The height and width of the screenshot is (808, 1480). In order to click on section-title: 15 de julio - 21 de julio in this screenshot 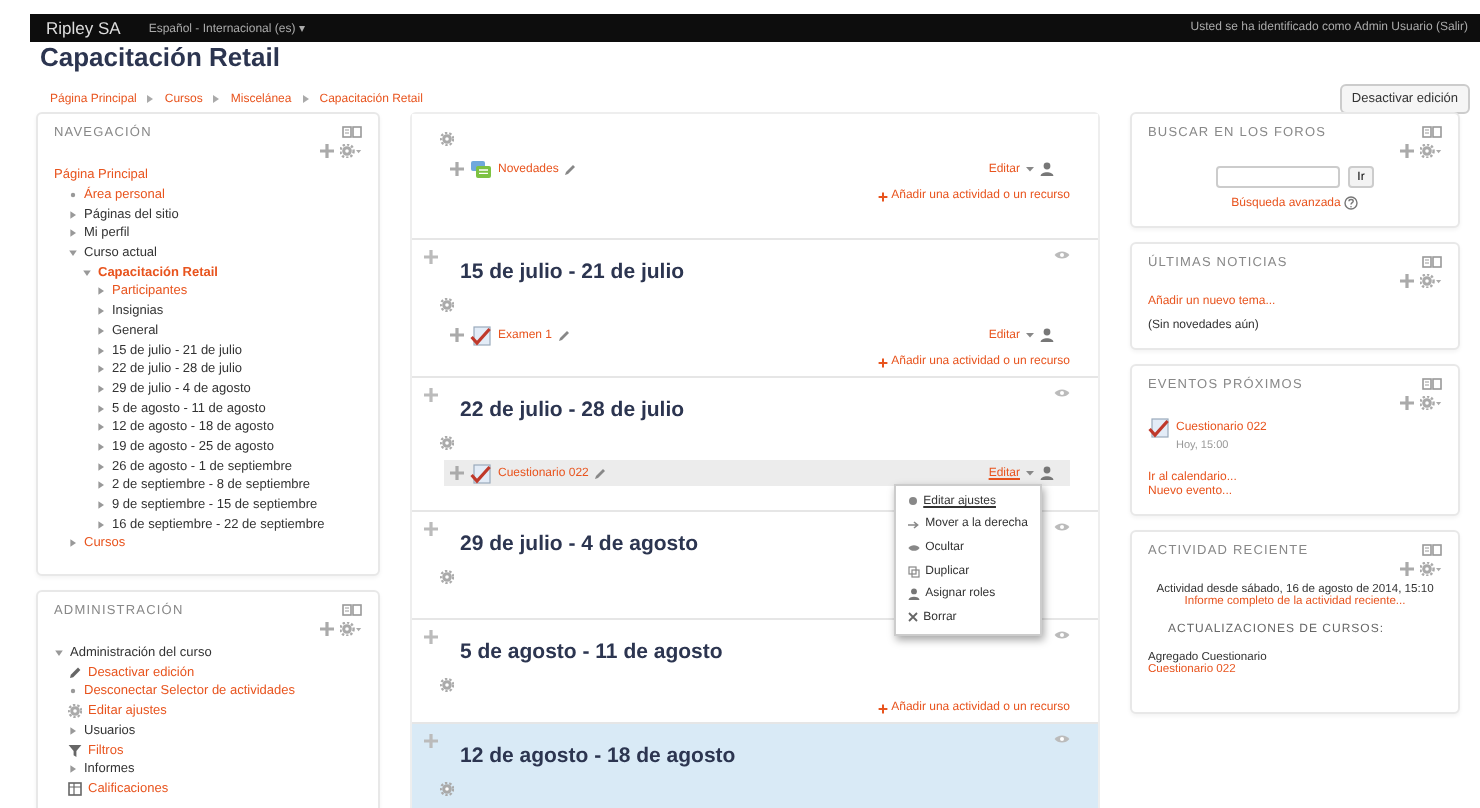, I will do `click(572, 272)`.